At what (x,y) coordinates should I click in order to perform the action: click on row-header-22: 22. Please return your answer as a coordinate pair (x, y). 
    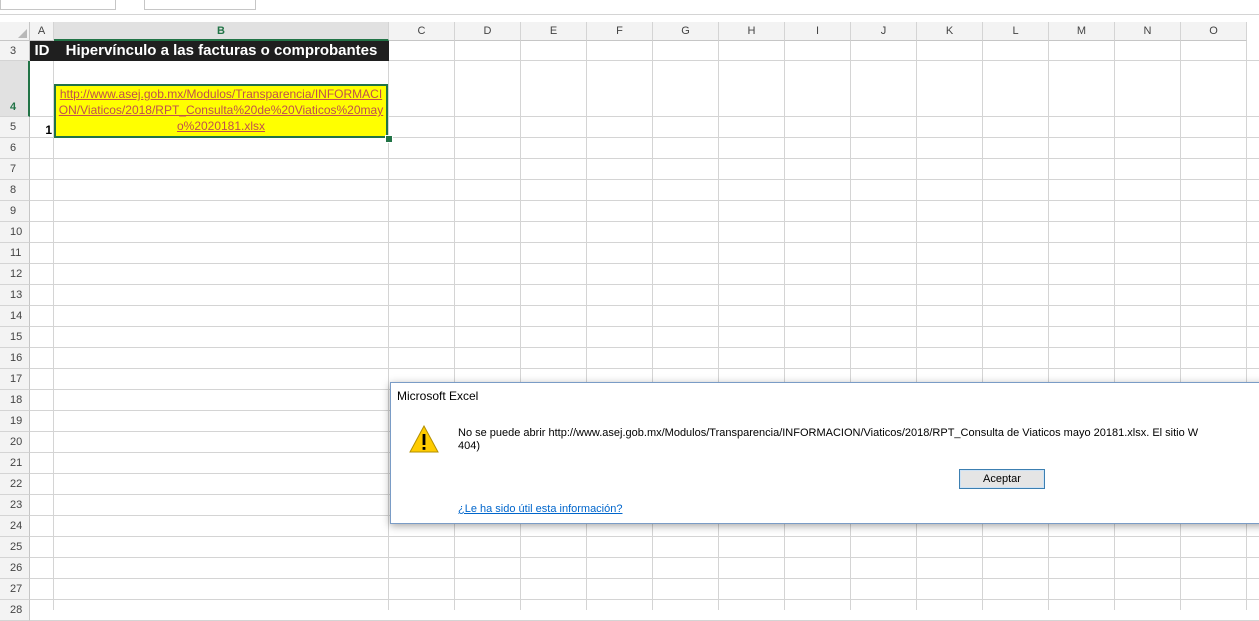
    Looking at the image, I should click on (15, 484).